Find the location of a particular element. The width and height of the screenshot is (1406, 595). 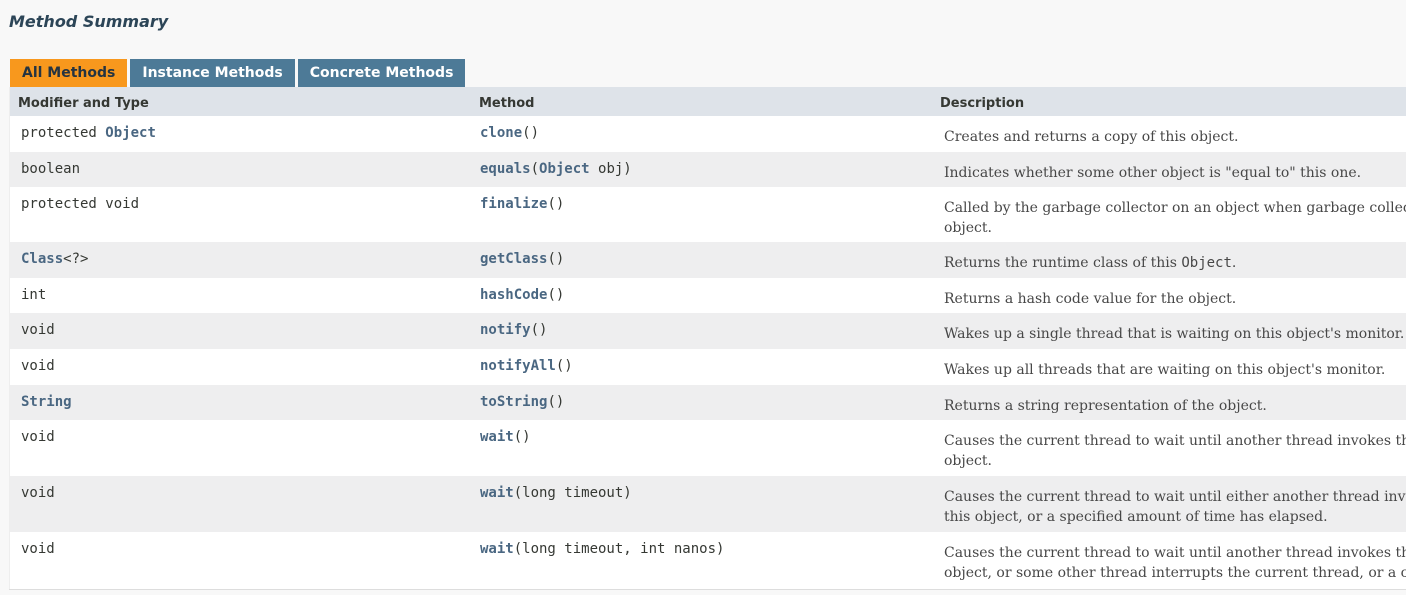

method-signature: getClass() is located at coordinates (522, 259).